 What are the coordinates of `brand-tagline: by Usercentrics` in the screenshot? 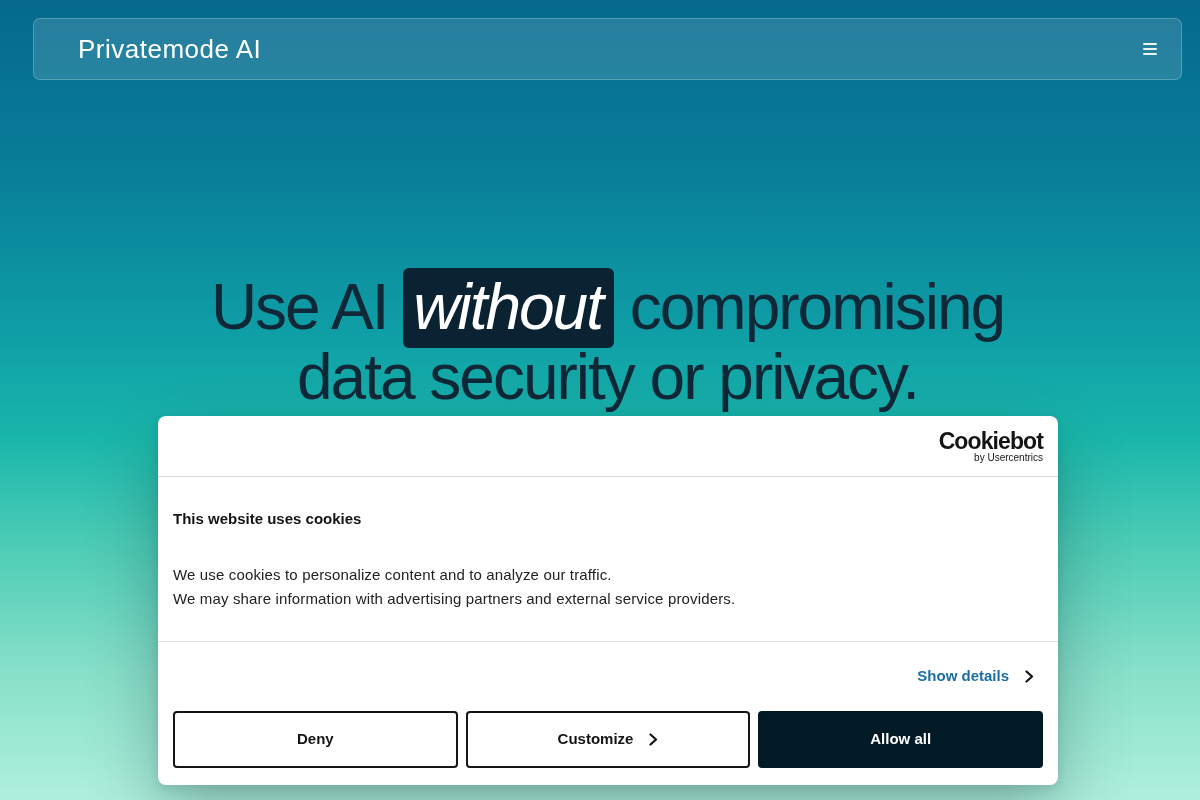 It's located at (1008, 457).